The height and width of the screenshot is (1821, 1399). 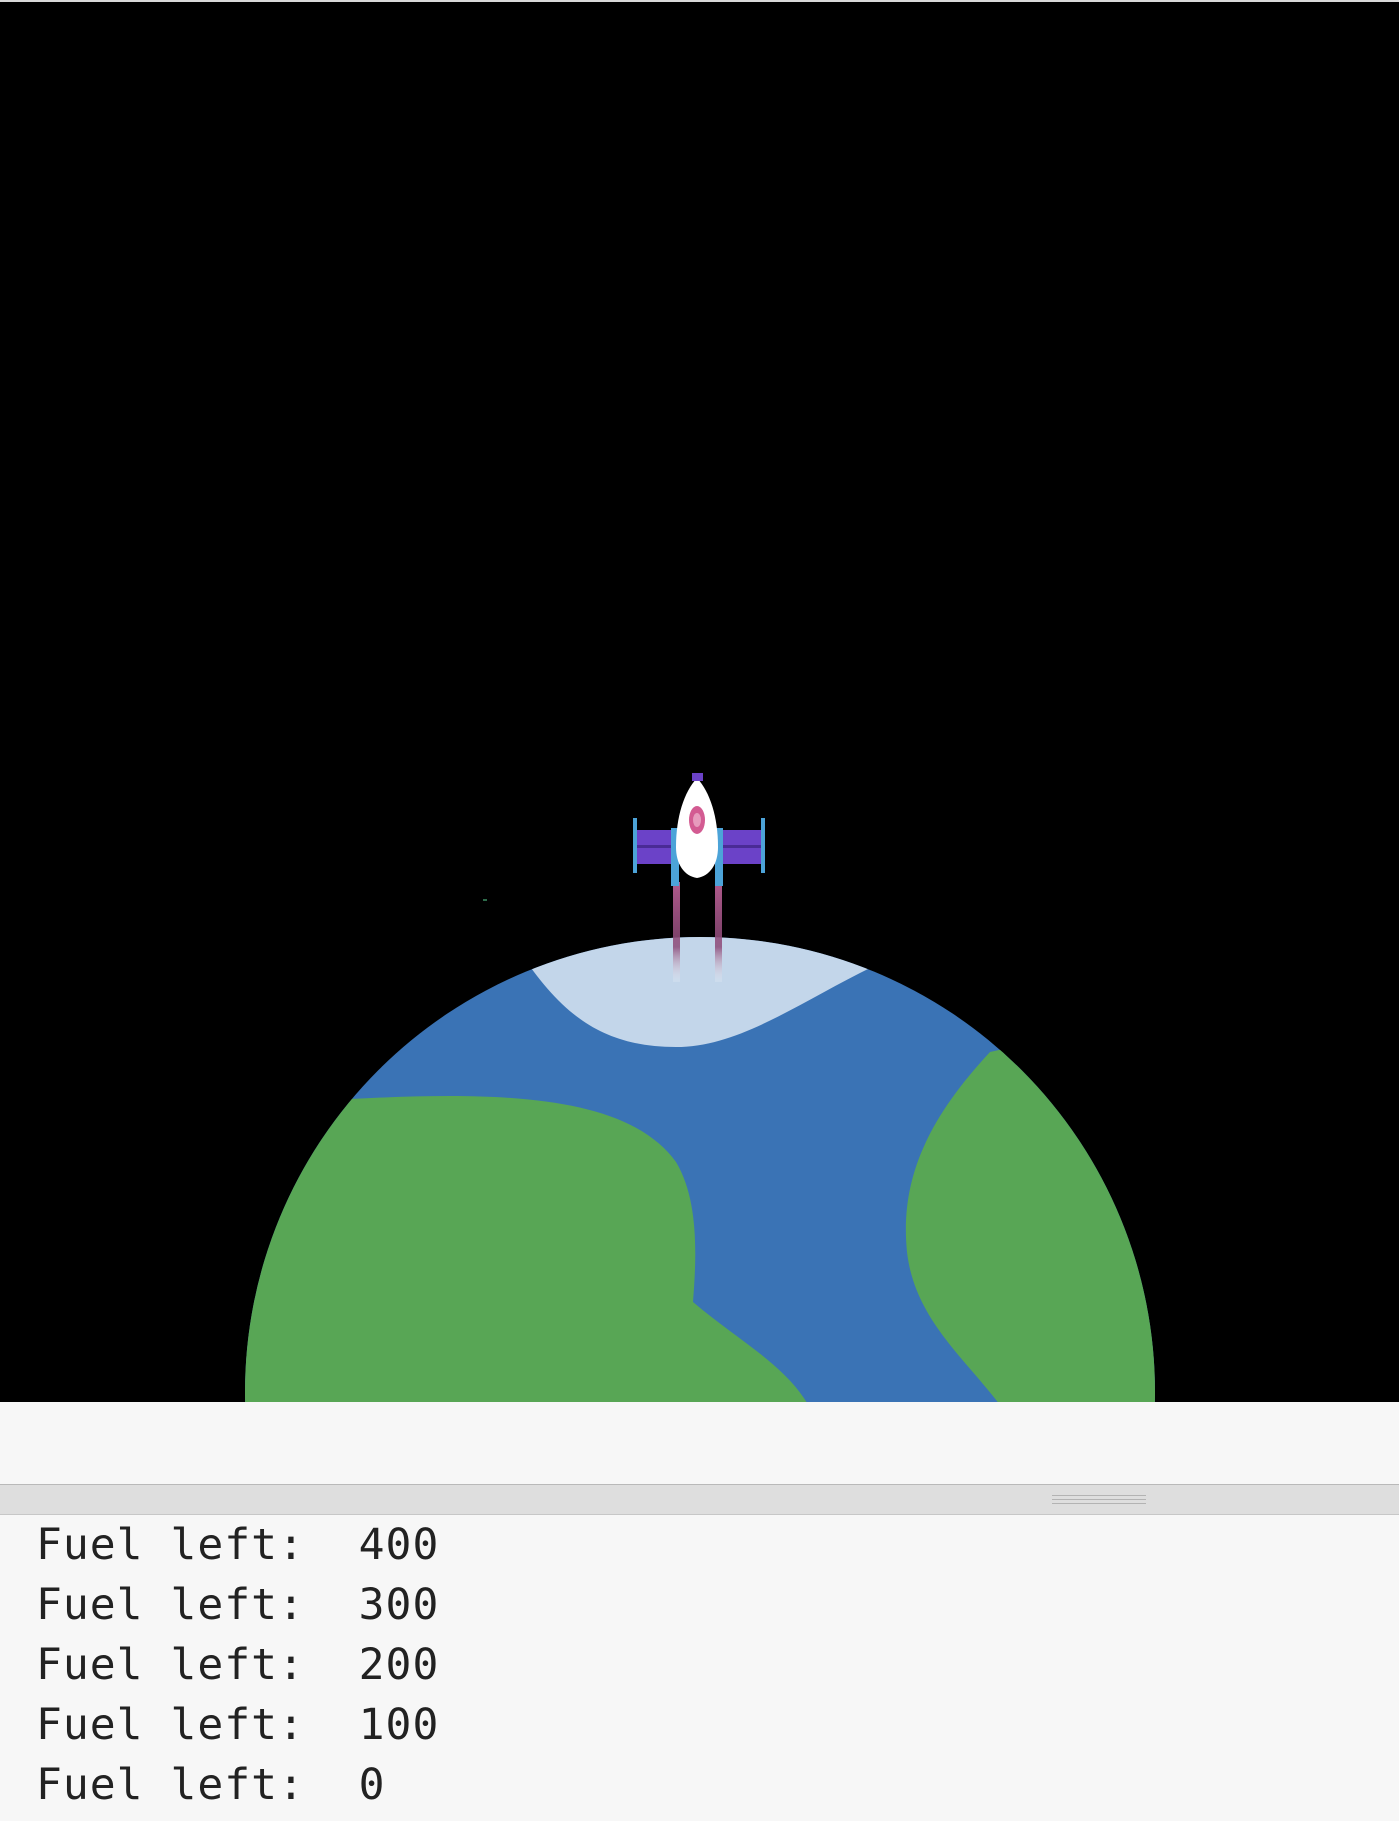 I want to click on ship-nose, so click(x=697, y=777).